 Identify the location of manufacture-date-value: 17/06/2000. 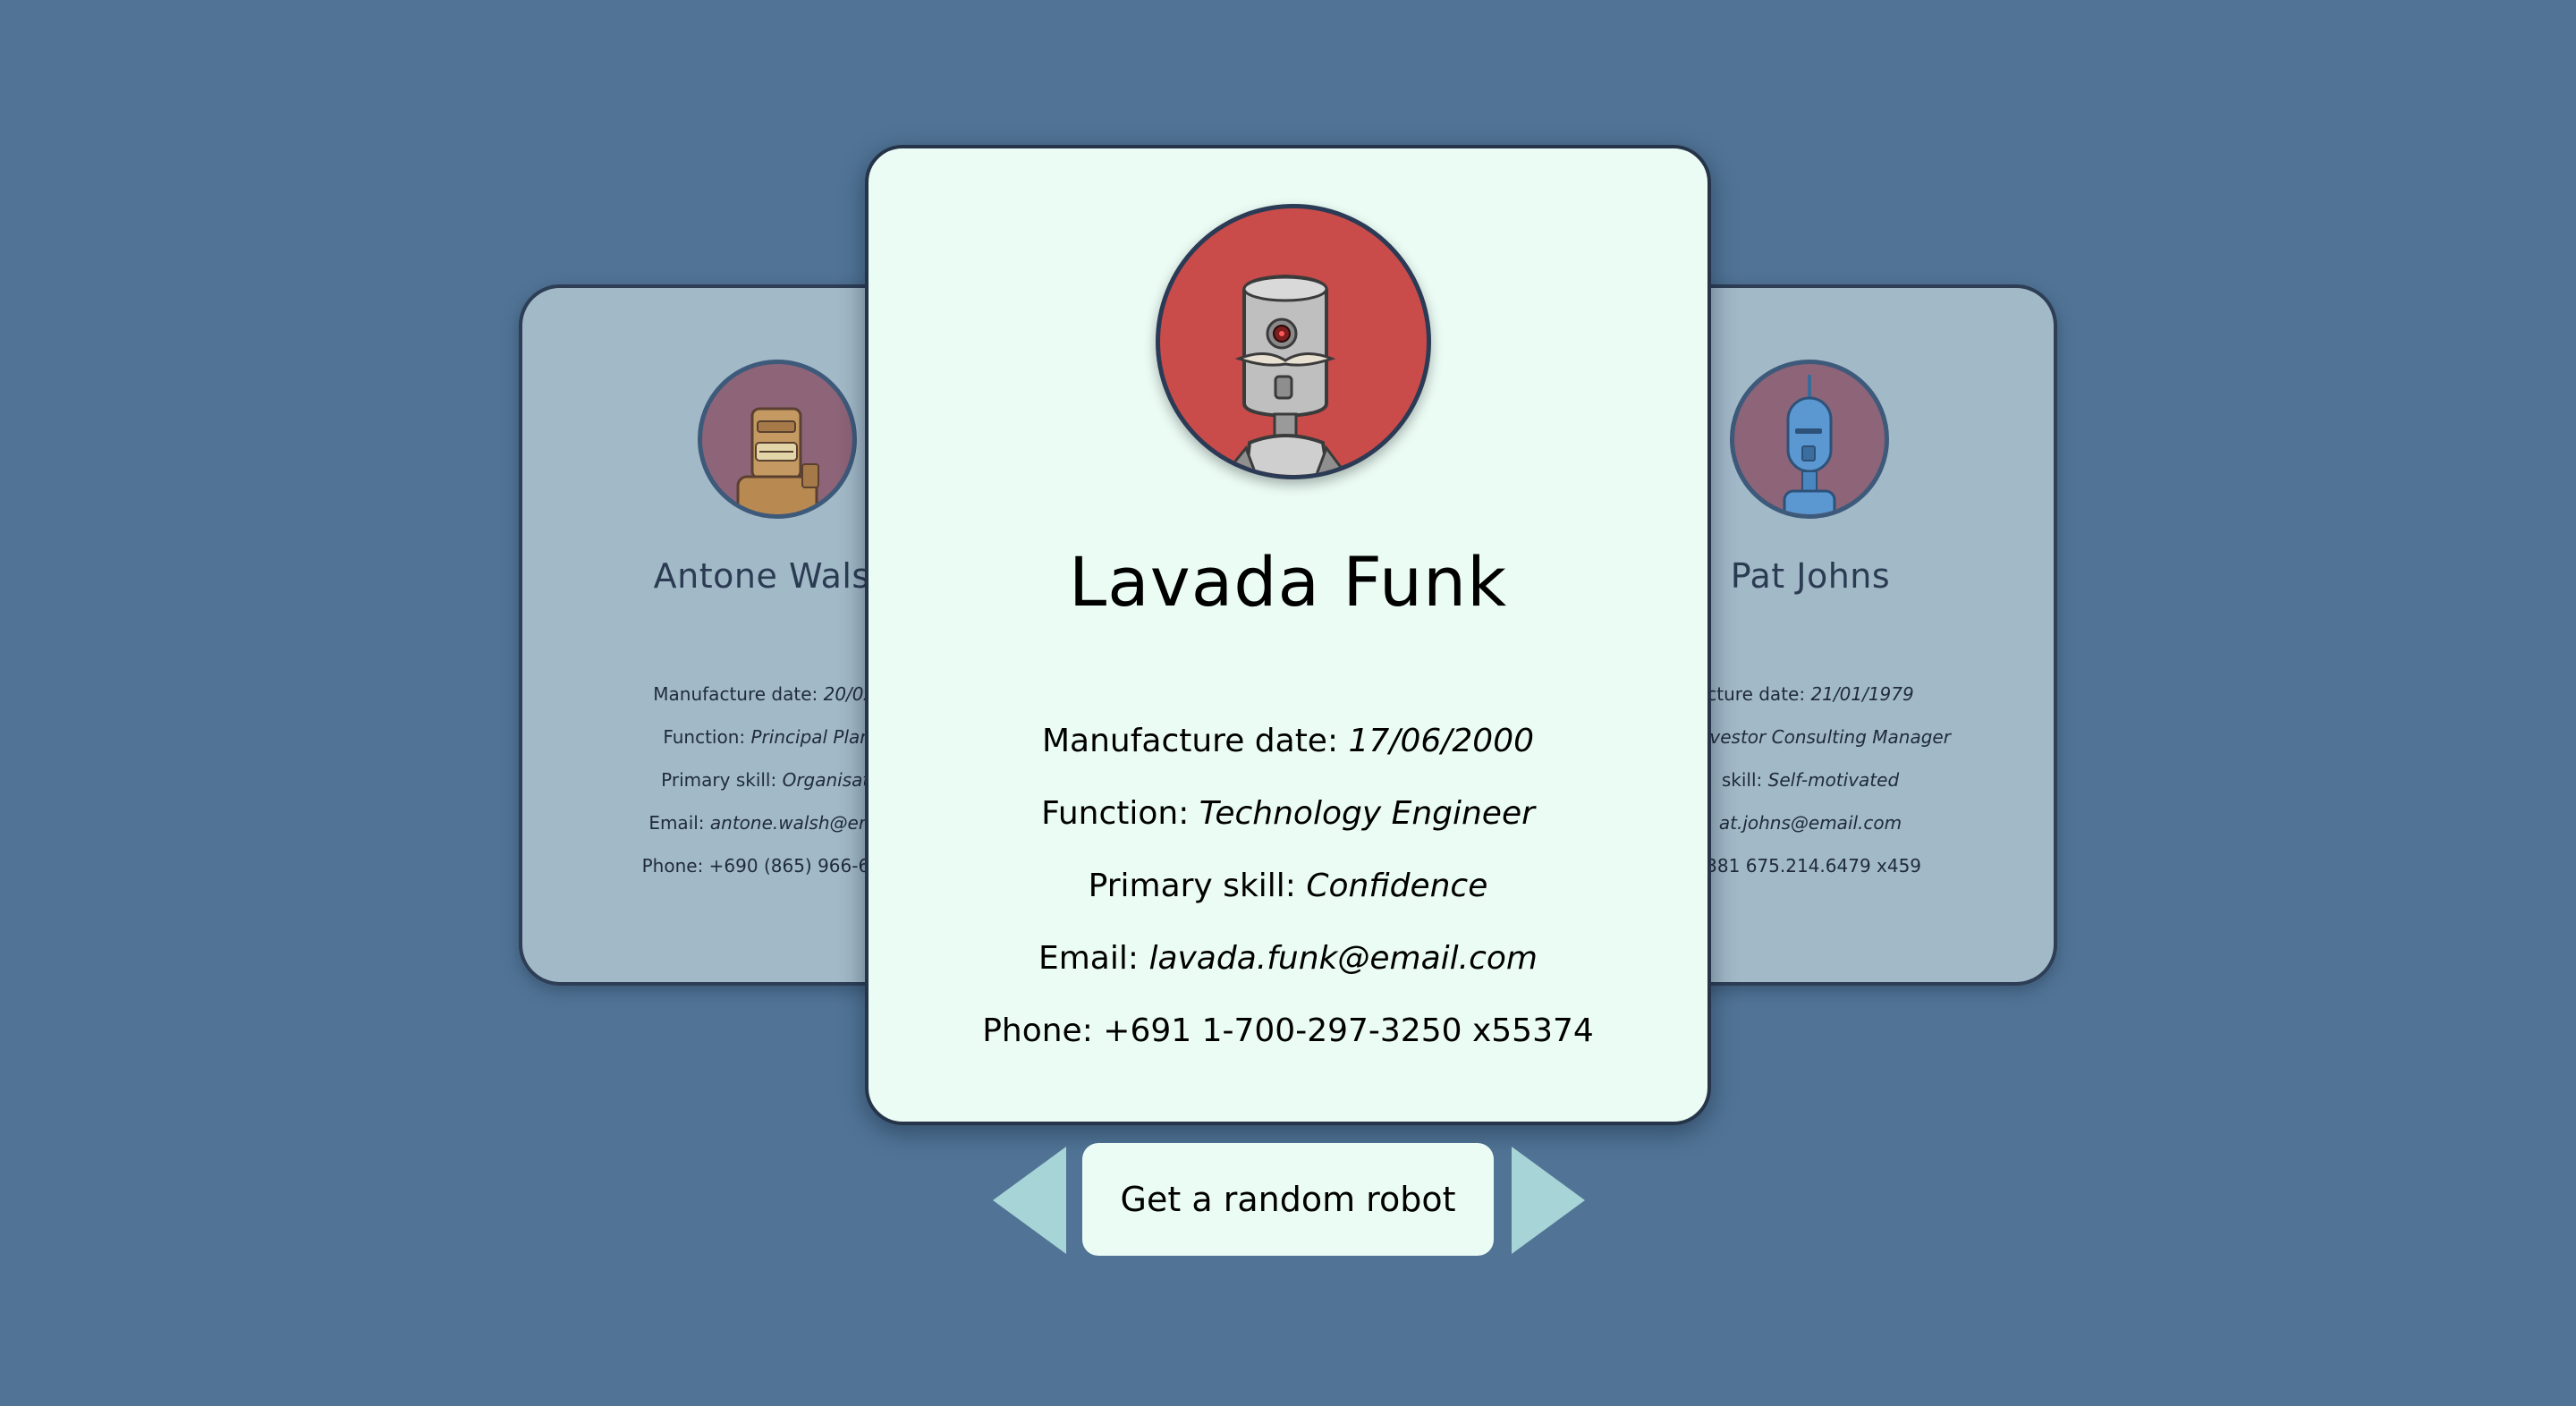
(1441, 741).